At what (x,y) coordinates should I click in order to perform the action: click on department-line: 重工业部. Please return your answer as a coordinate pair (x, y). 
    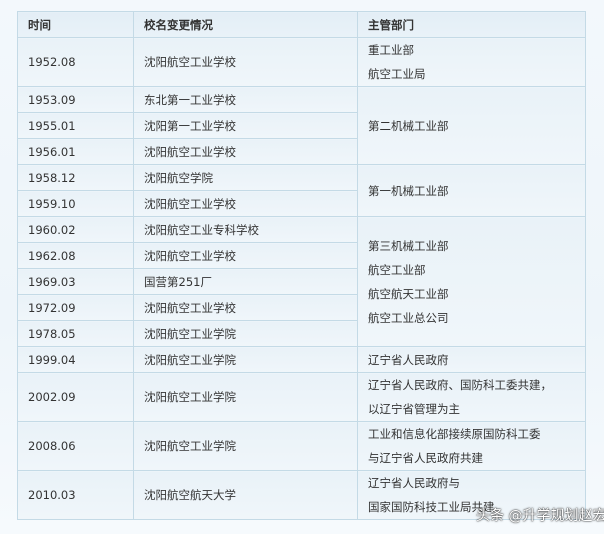
    Looking at the image, I should click on (391, 50).